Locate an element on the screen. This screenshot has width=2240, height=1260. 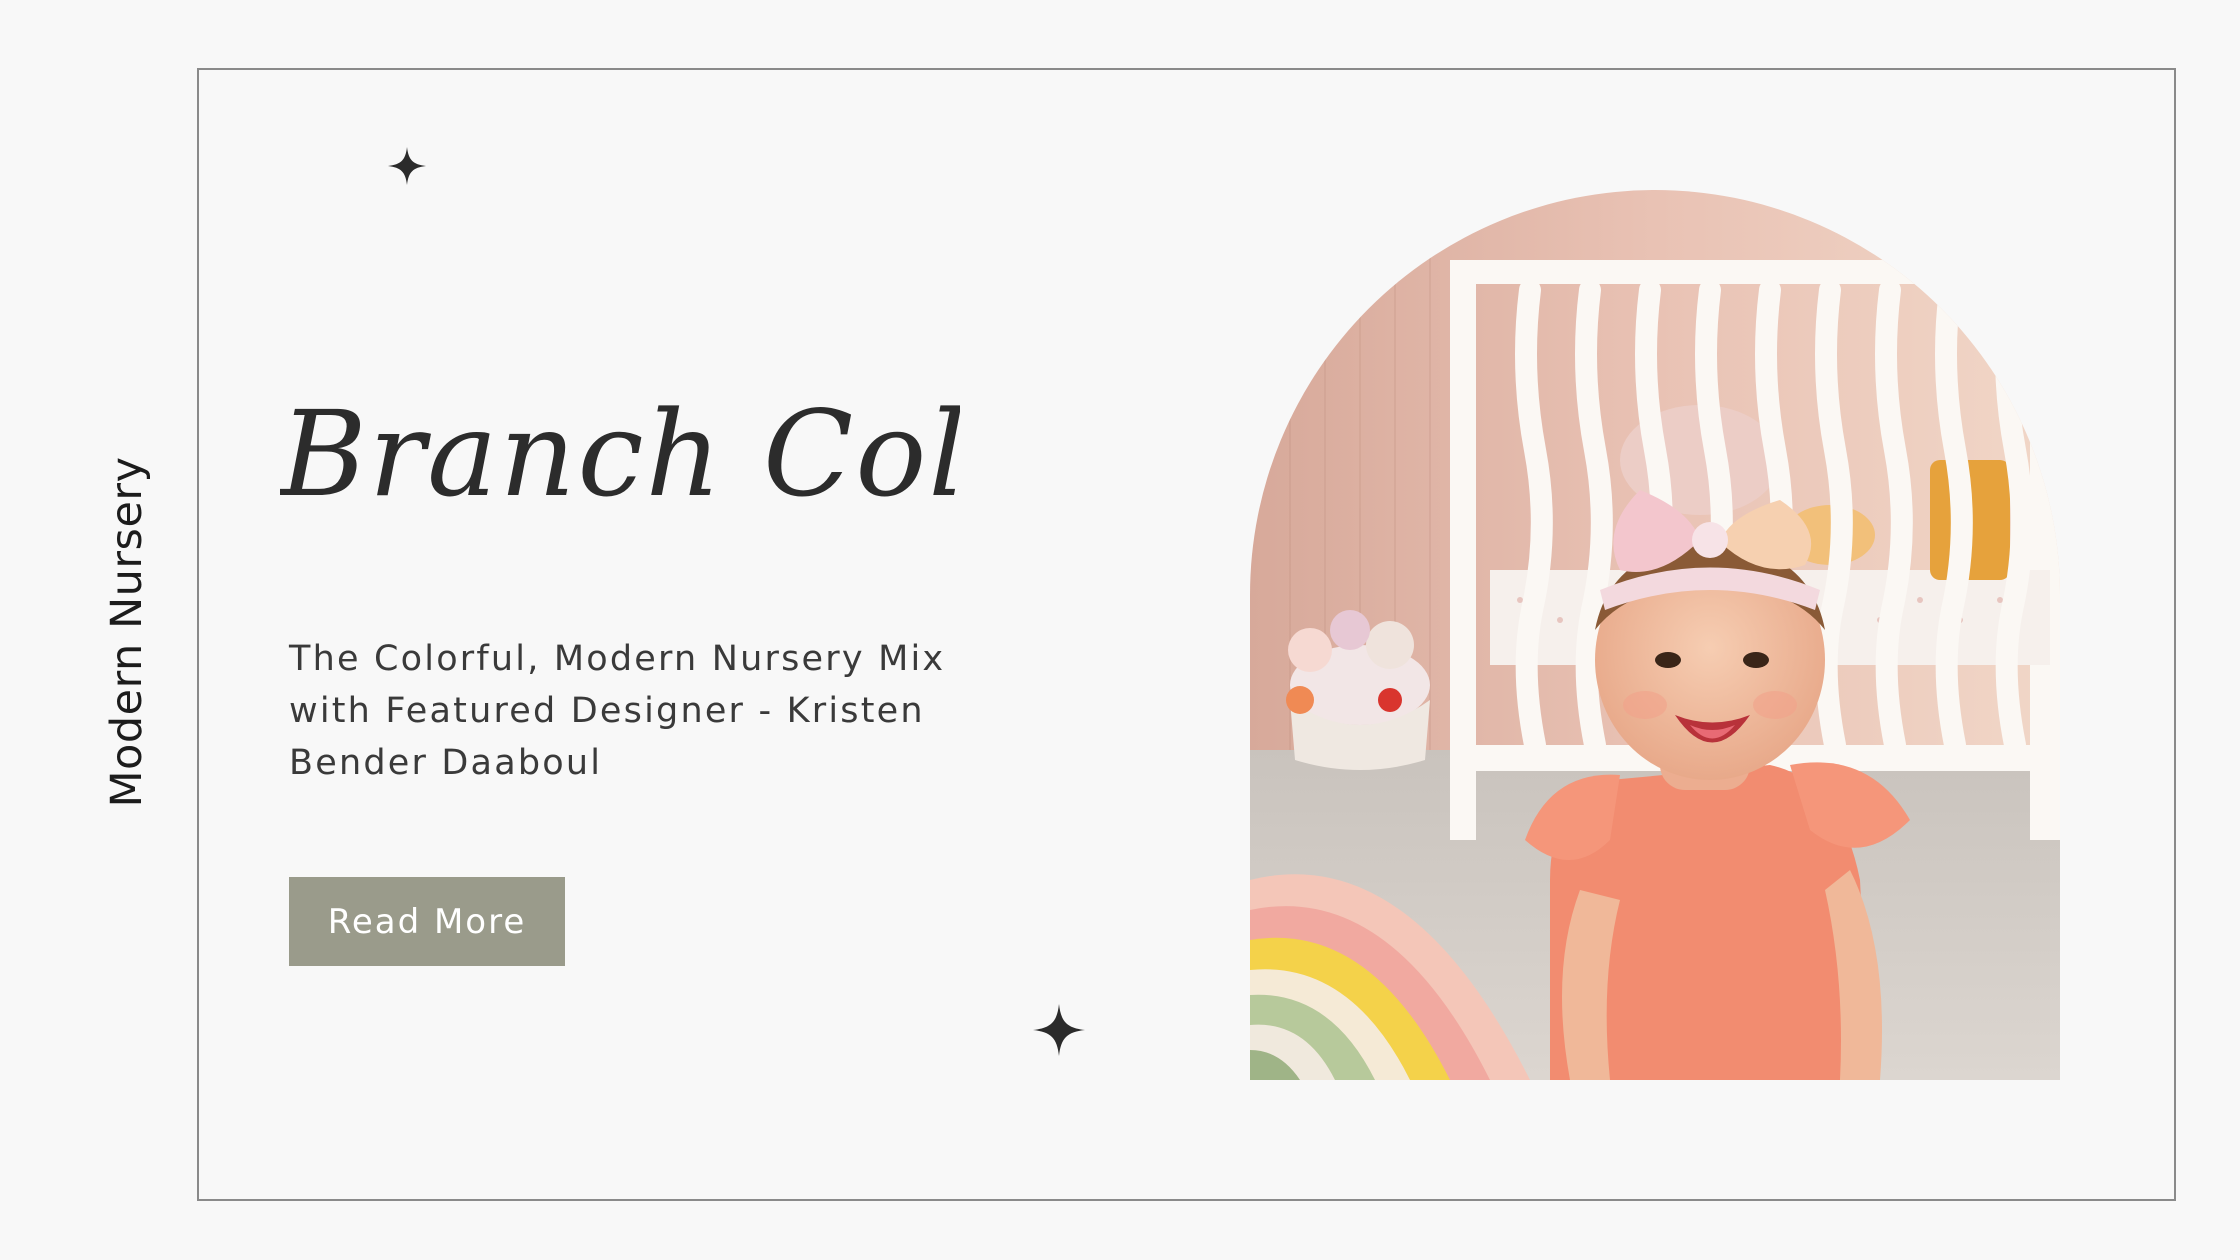
collection-title-text: Branch Collection is located at coordinates (620, 454).